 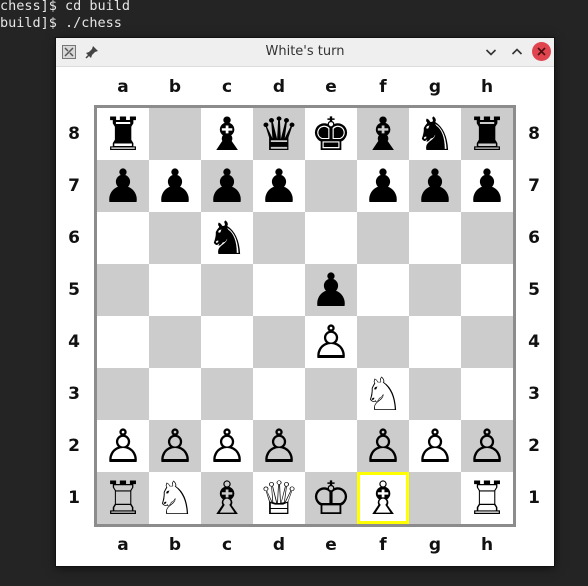 I want to click on square-c8: ♝, so click(x=227, y=134).